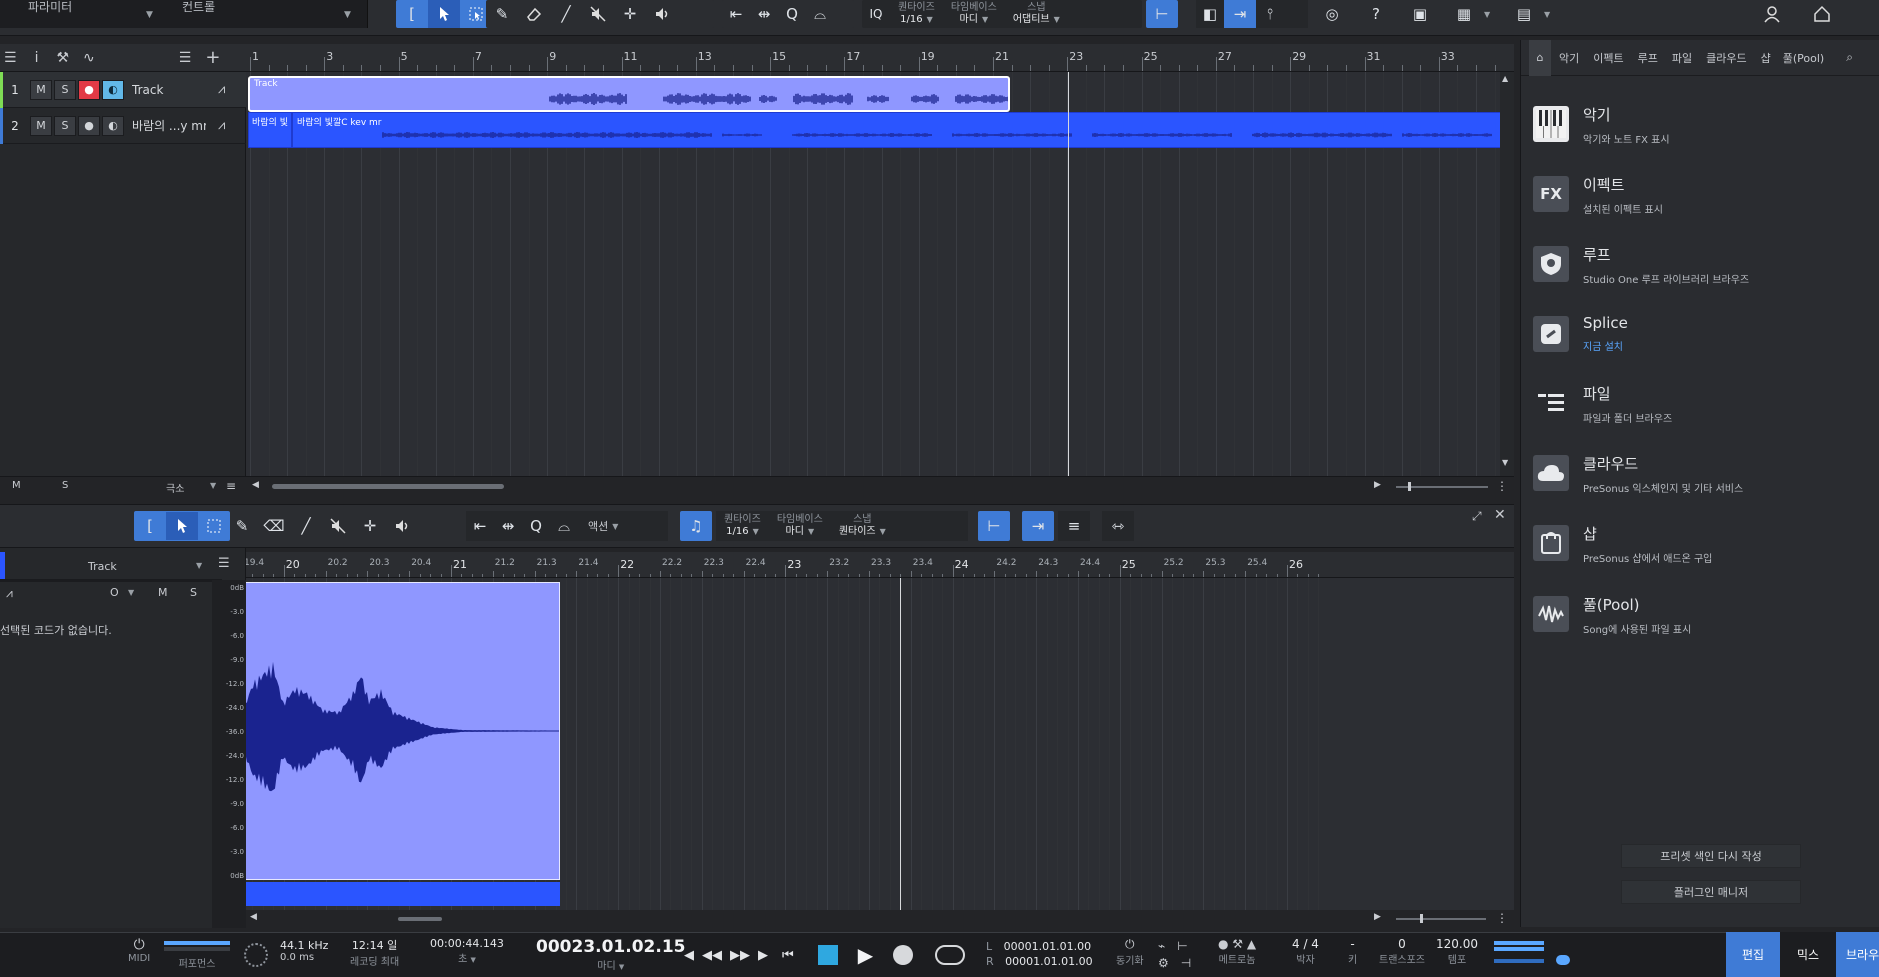  What do you see at coordinates (10, 58) in the screenshot?
I see `menu-icon: ☰` at bounding box center [10, 58].